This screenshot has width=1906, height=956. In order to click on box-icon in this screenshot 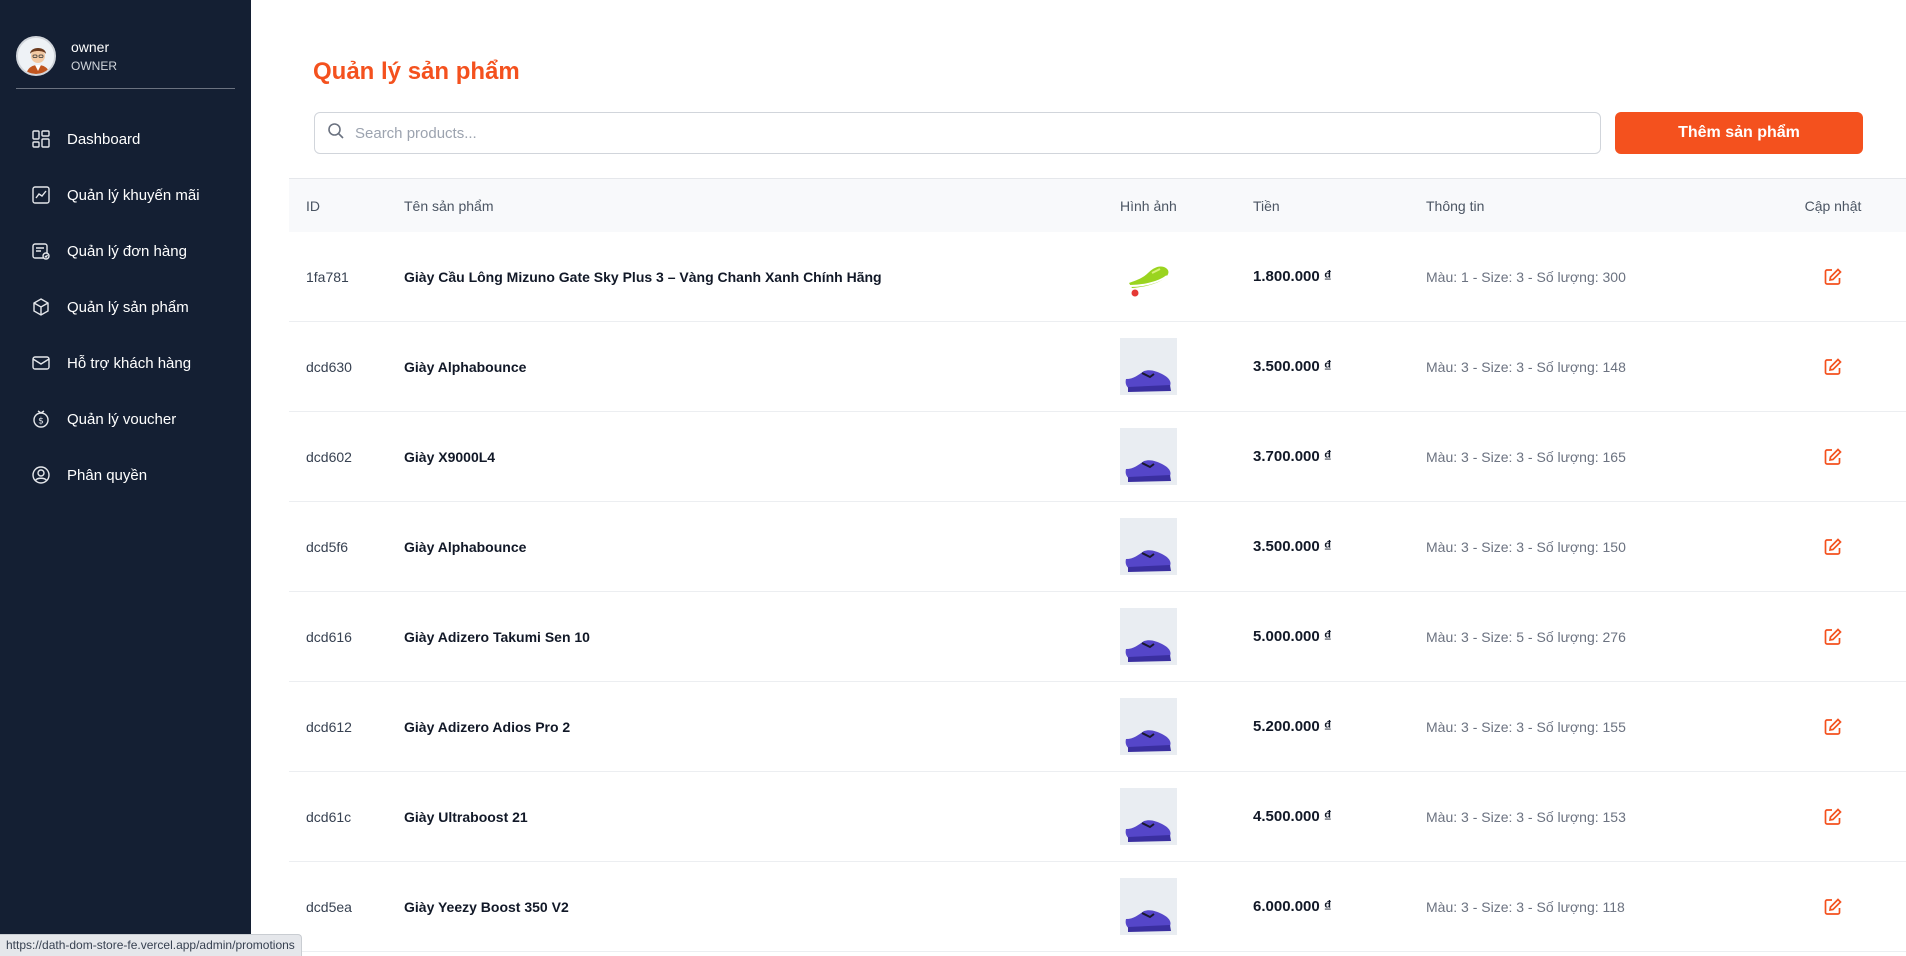, I will do `click(41, 307)`.